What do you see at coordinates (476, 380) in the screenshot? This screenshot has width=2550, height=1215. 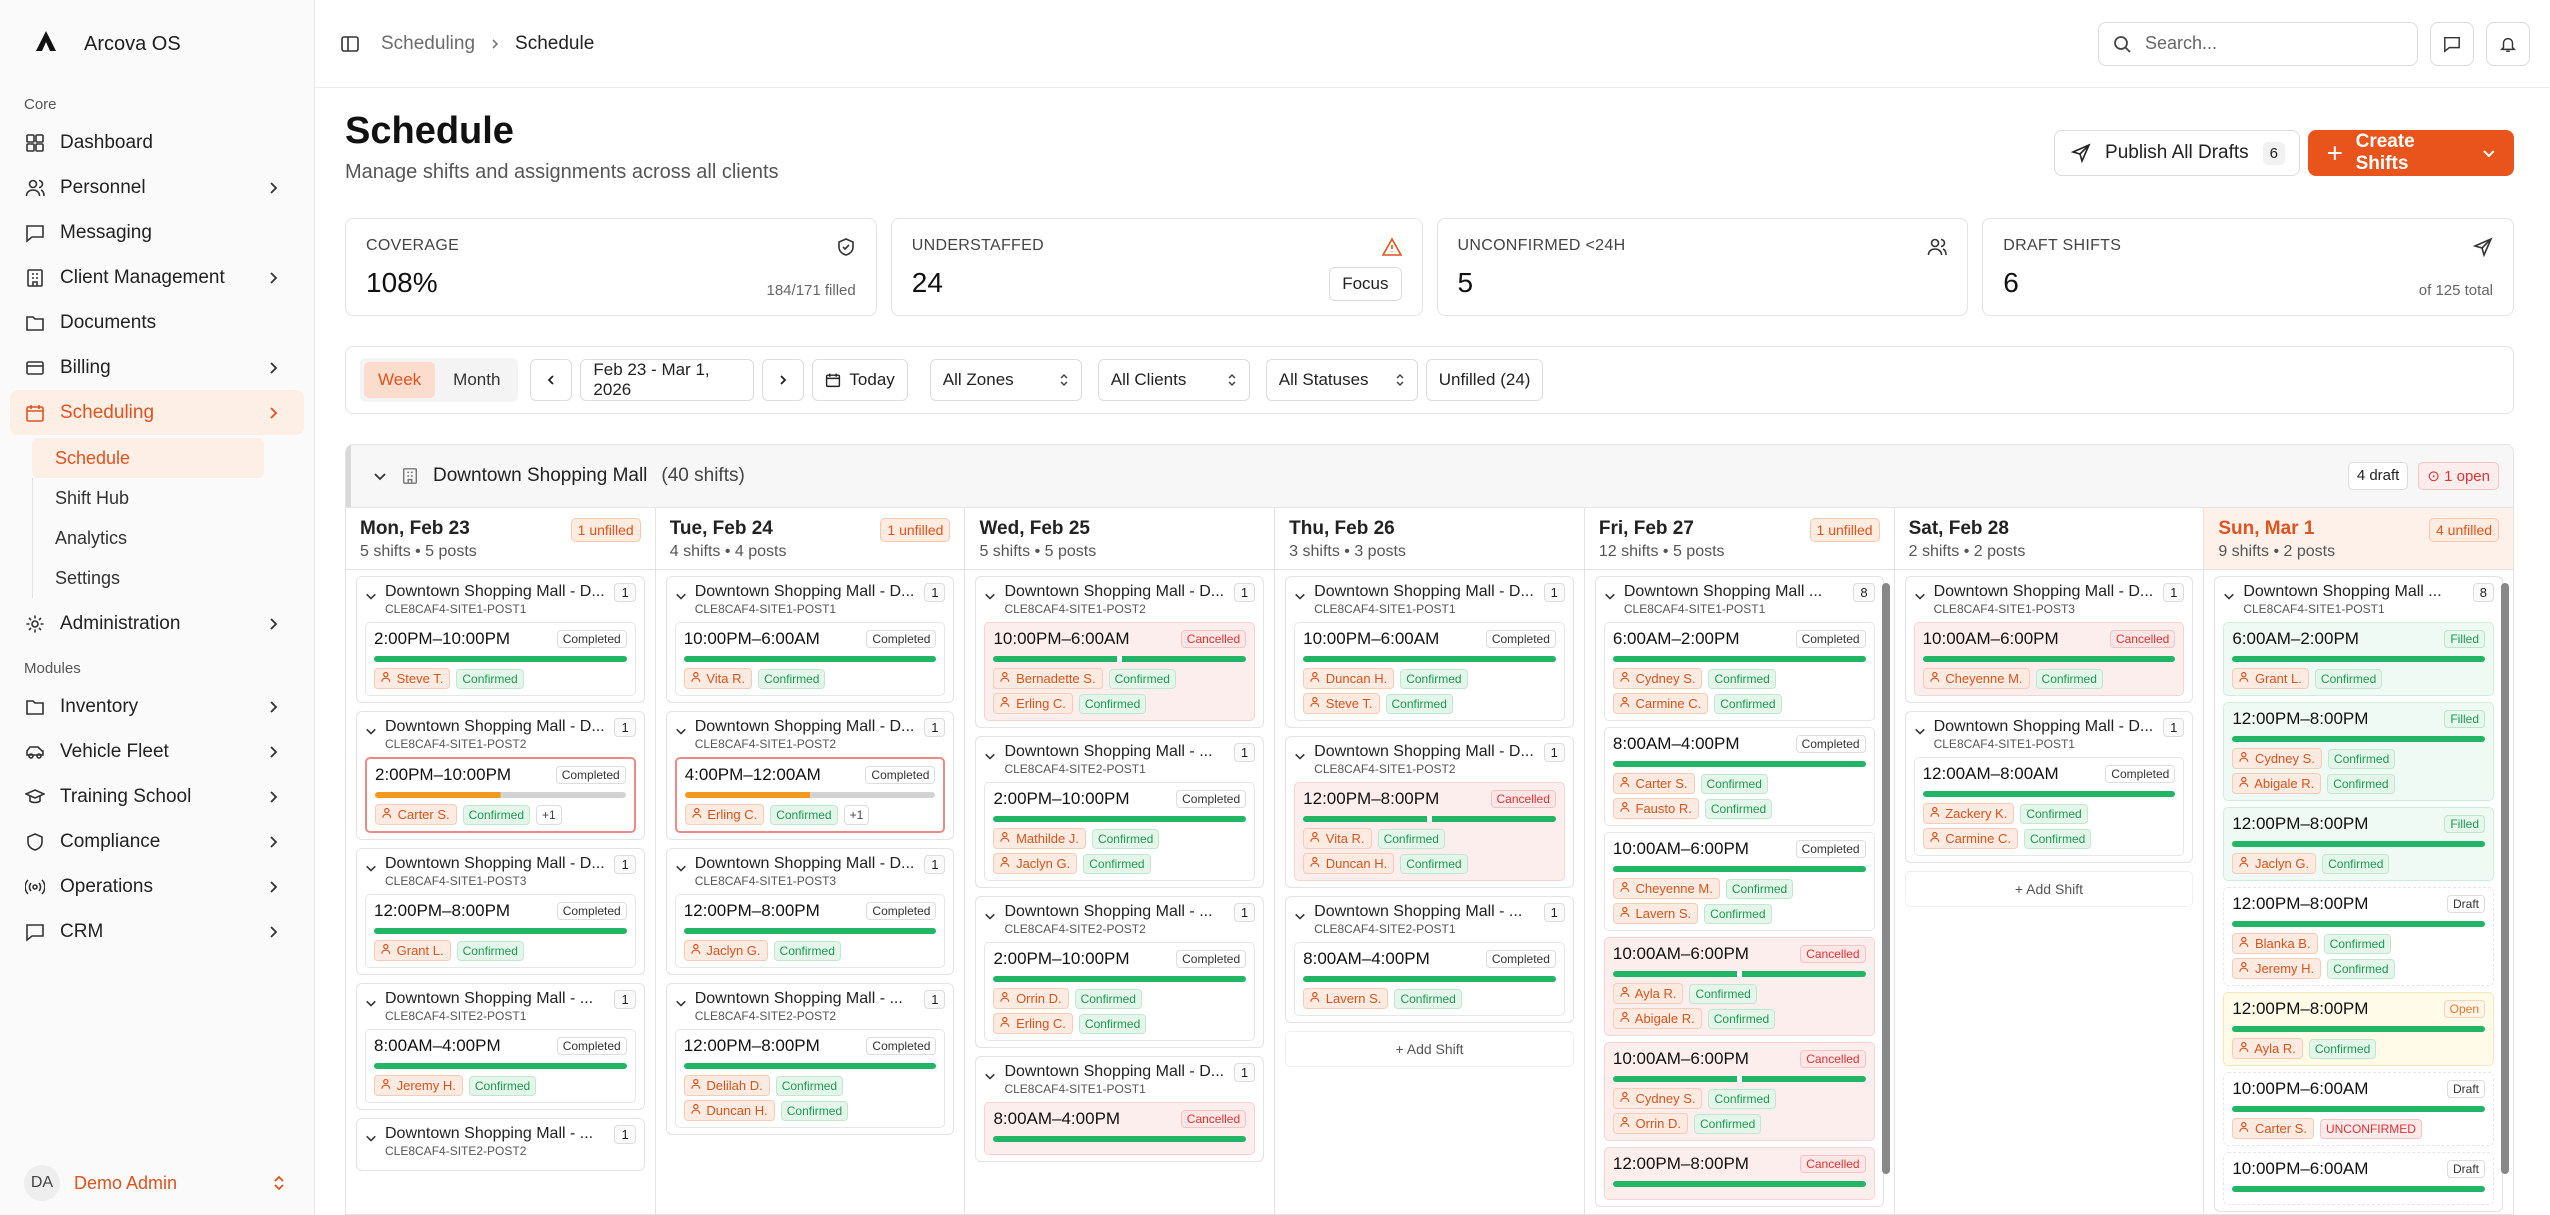 I see `month-view-button: Month` at bounding box center [476, 380].